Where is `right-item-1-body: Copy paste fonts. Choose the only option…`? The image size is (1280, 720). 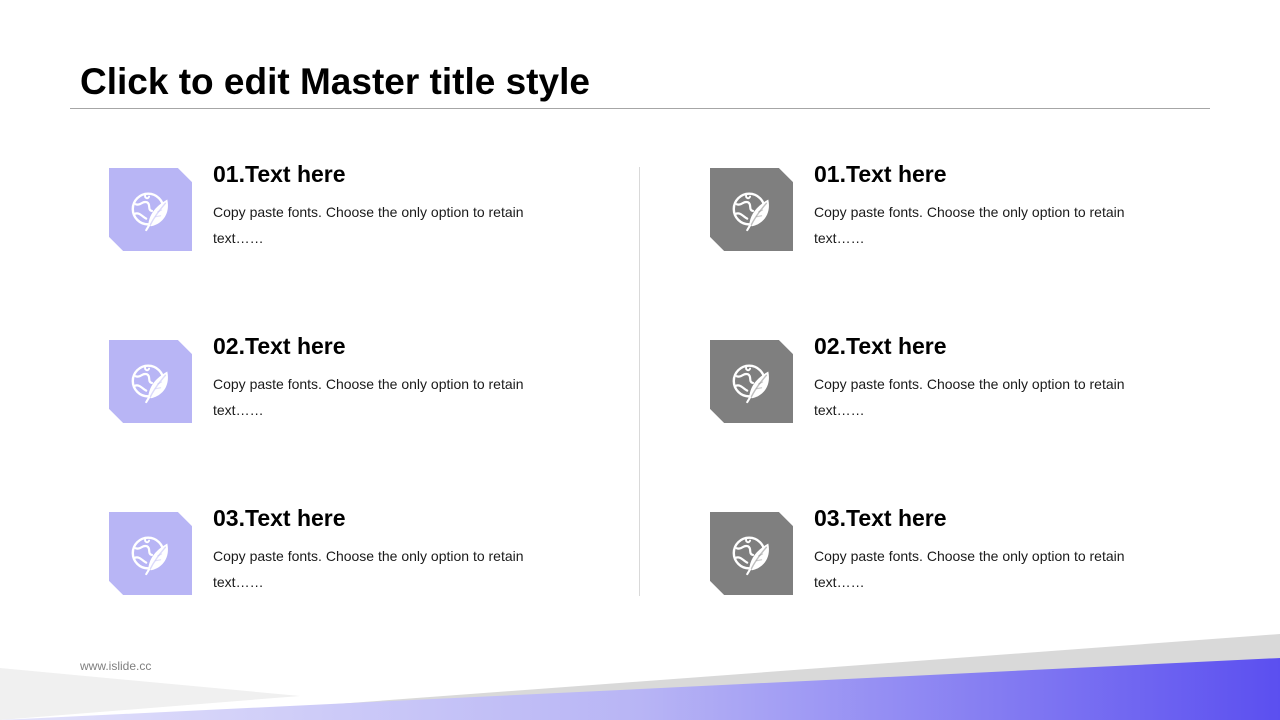
right-item-1-body: Copy paste fonts. Choose the only option… is located at coordinates (984, 225).